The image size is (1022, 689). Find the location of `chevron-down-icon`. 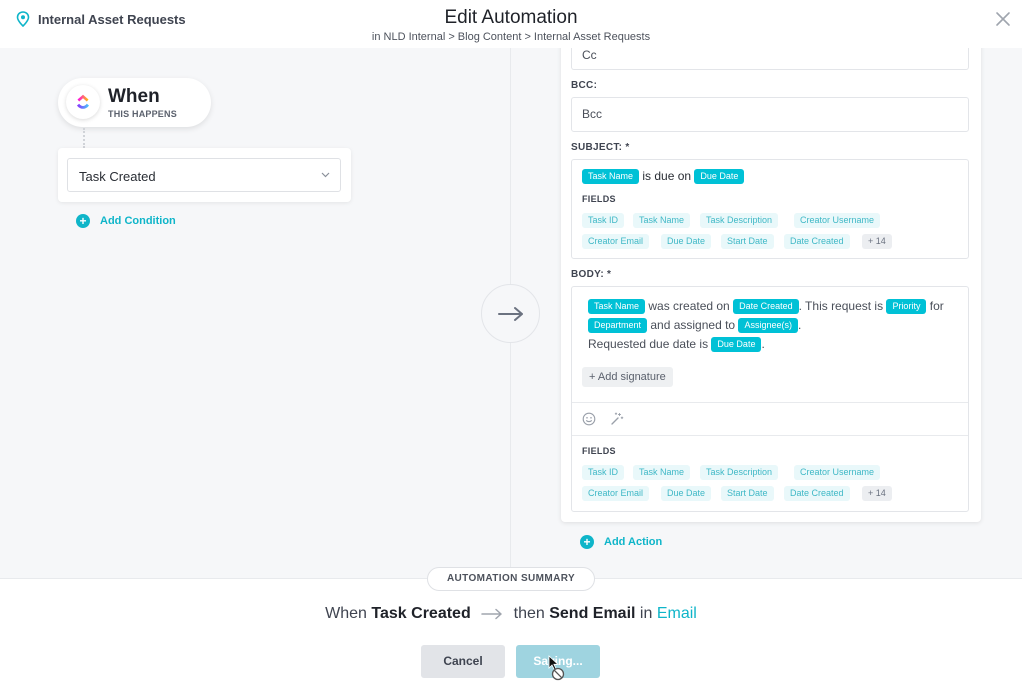

chevron-down-icon is located at coordinates (325, 175).